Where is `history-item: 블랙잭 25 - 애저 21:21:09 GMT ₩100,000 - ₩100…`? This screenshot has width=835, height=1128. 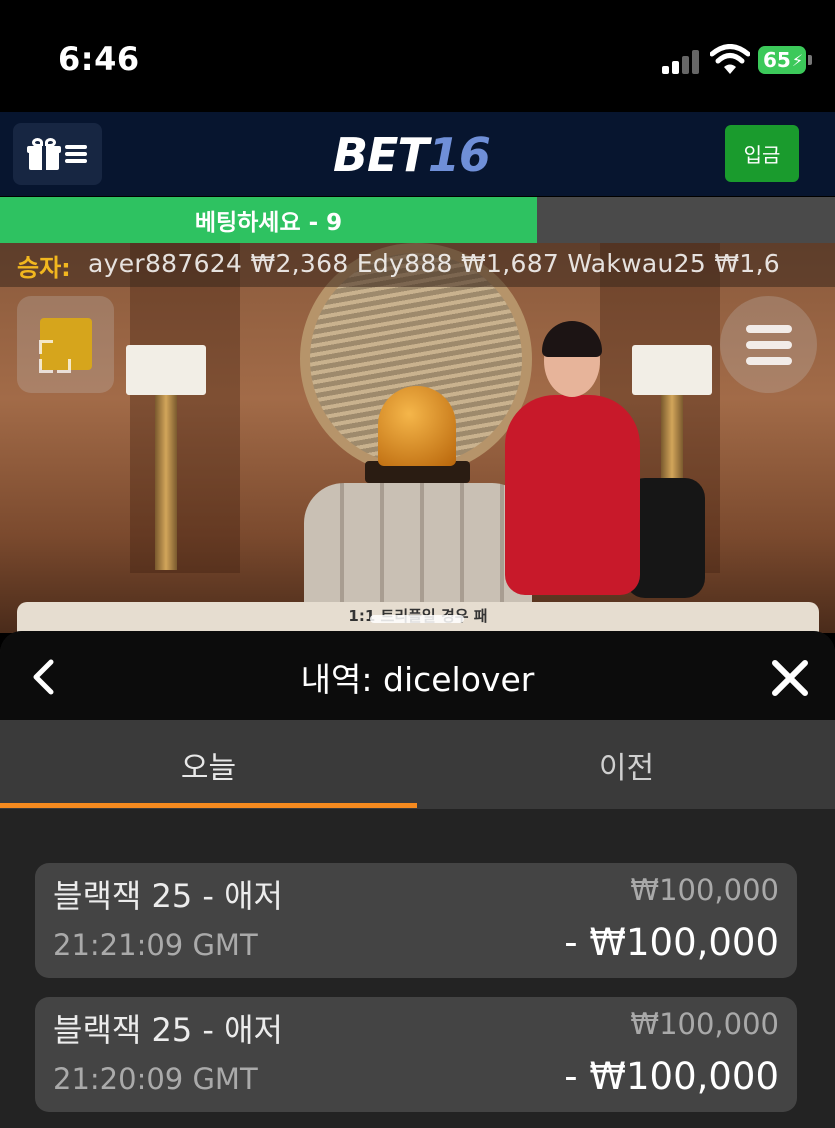 history-item: 블랙잭 25 - 애저 21:21:09 GMT ₩100,000 - ₩100… is located at coordinates (416, 920).